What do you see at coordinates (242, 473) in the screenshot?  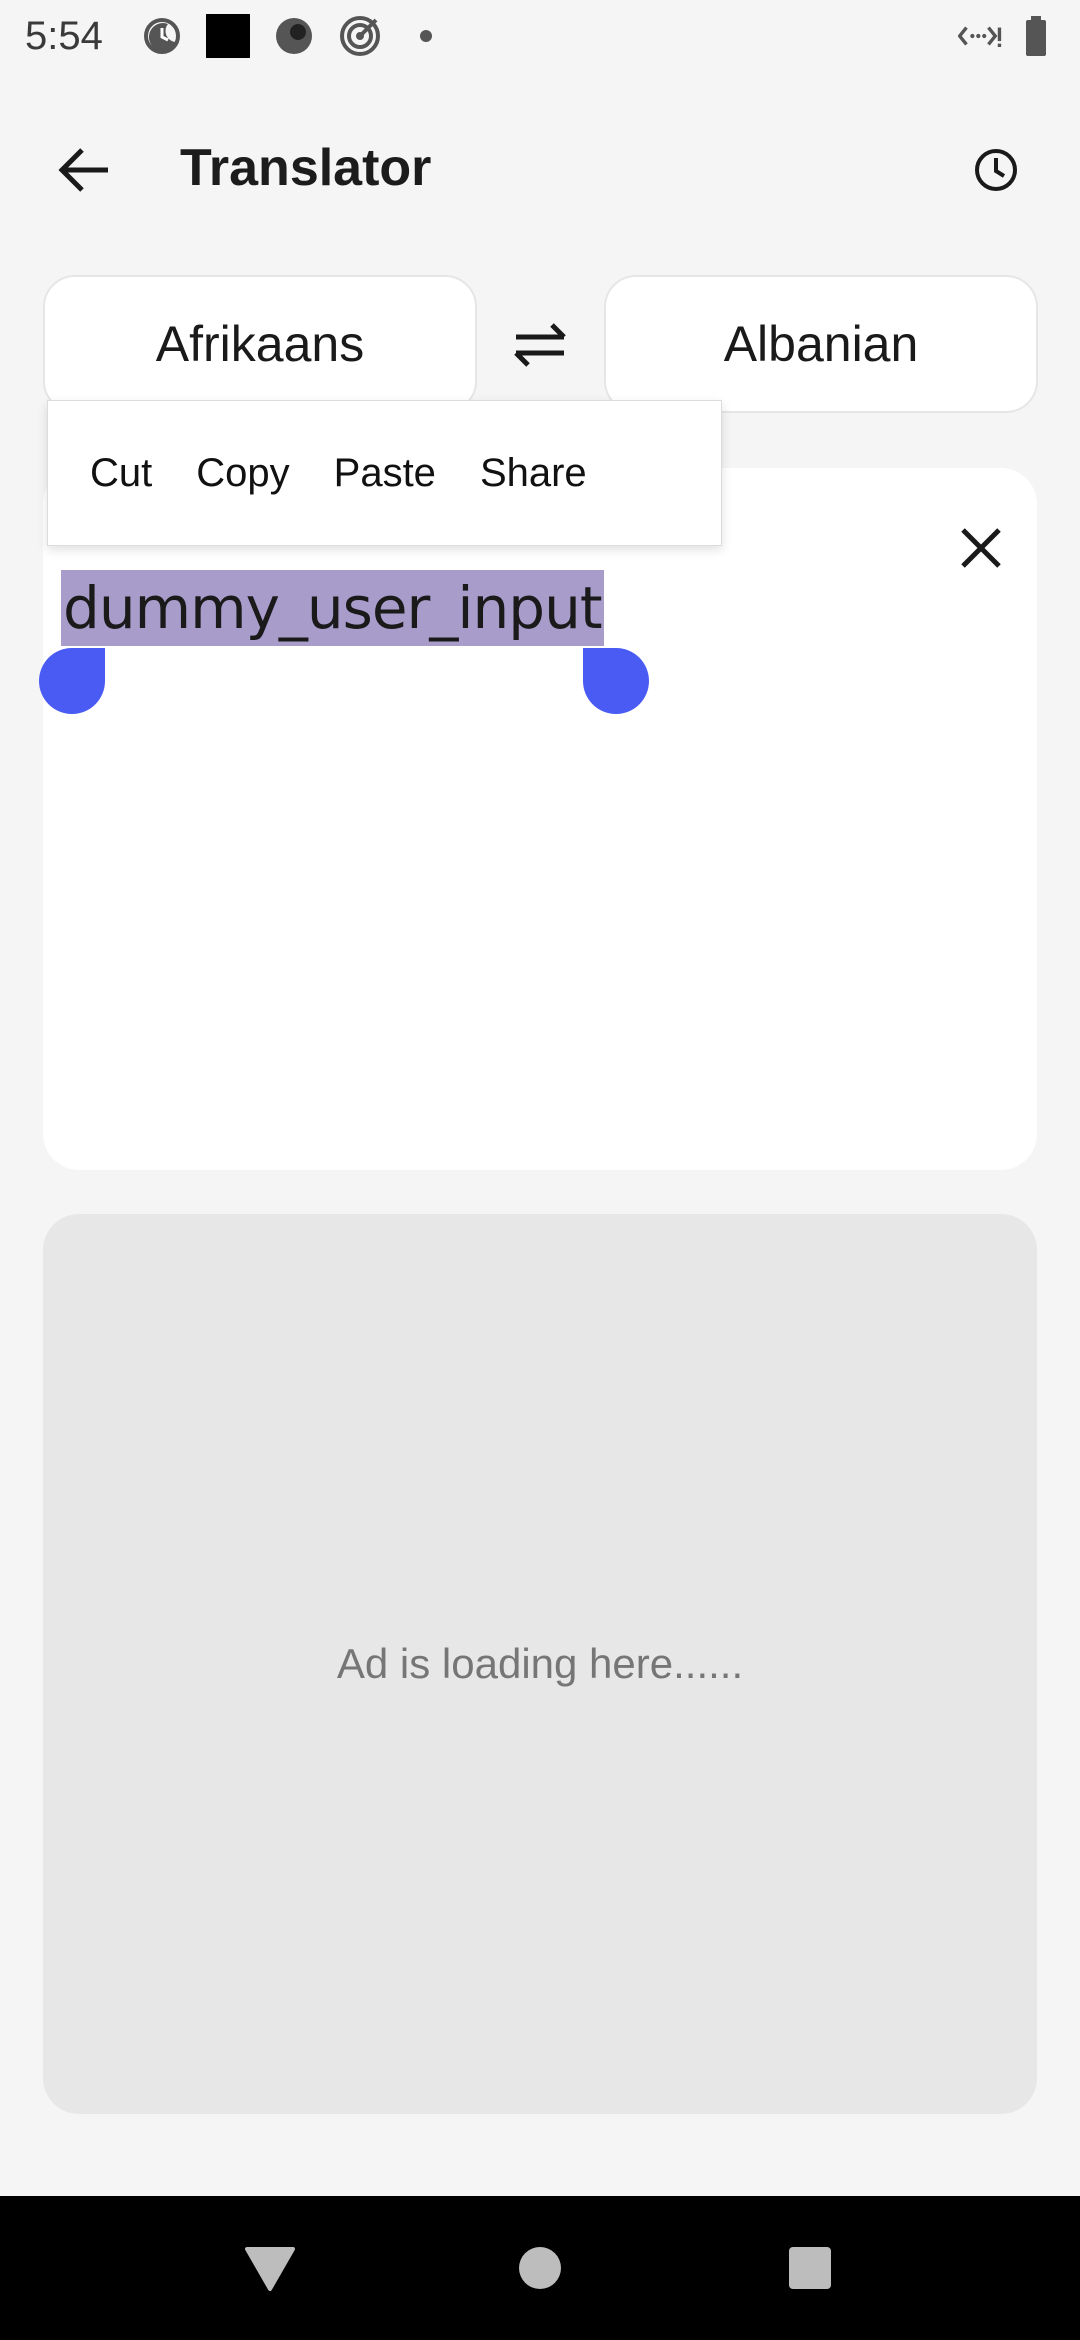 I see `menu-item-copy: Copy` at bounding box center [242, 473].